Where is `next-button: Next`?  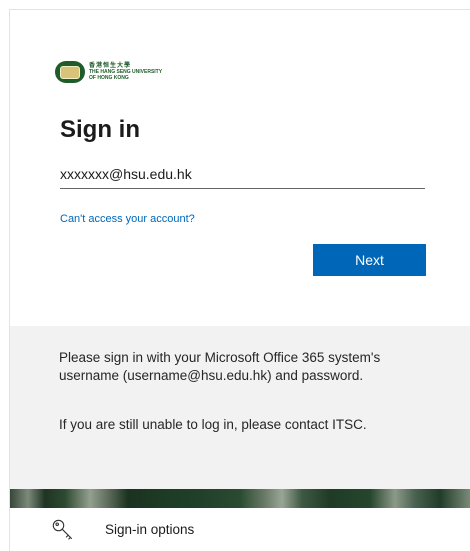 next-button: Next is located at coordinates (369, 260).